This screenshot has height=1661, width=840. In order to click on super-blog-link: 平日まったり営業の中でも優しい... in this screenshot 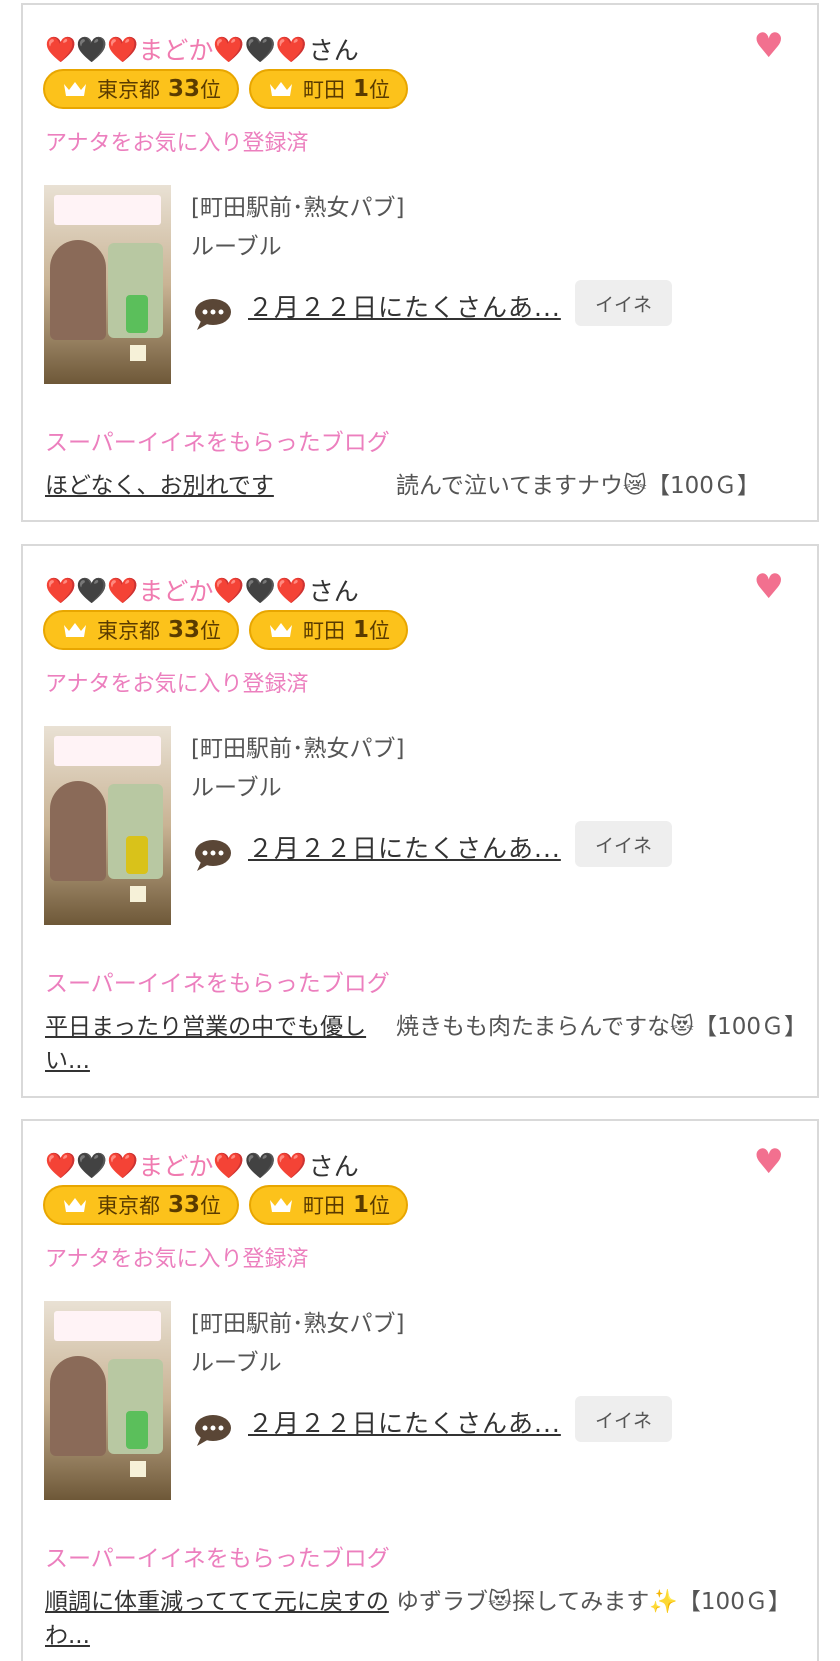, I will do `click(220, 1044)`.